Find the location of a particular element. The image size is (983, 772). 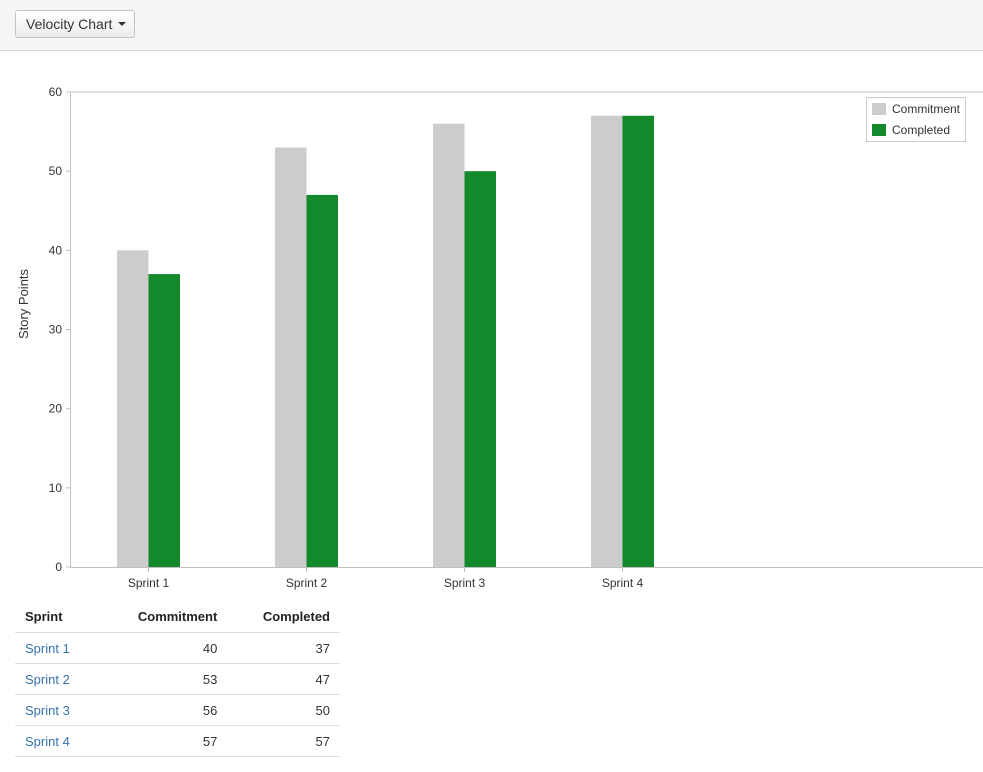

completed-cell: 47 is located at coordinates (283, 679).